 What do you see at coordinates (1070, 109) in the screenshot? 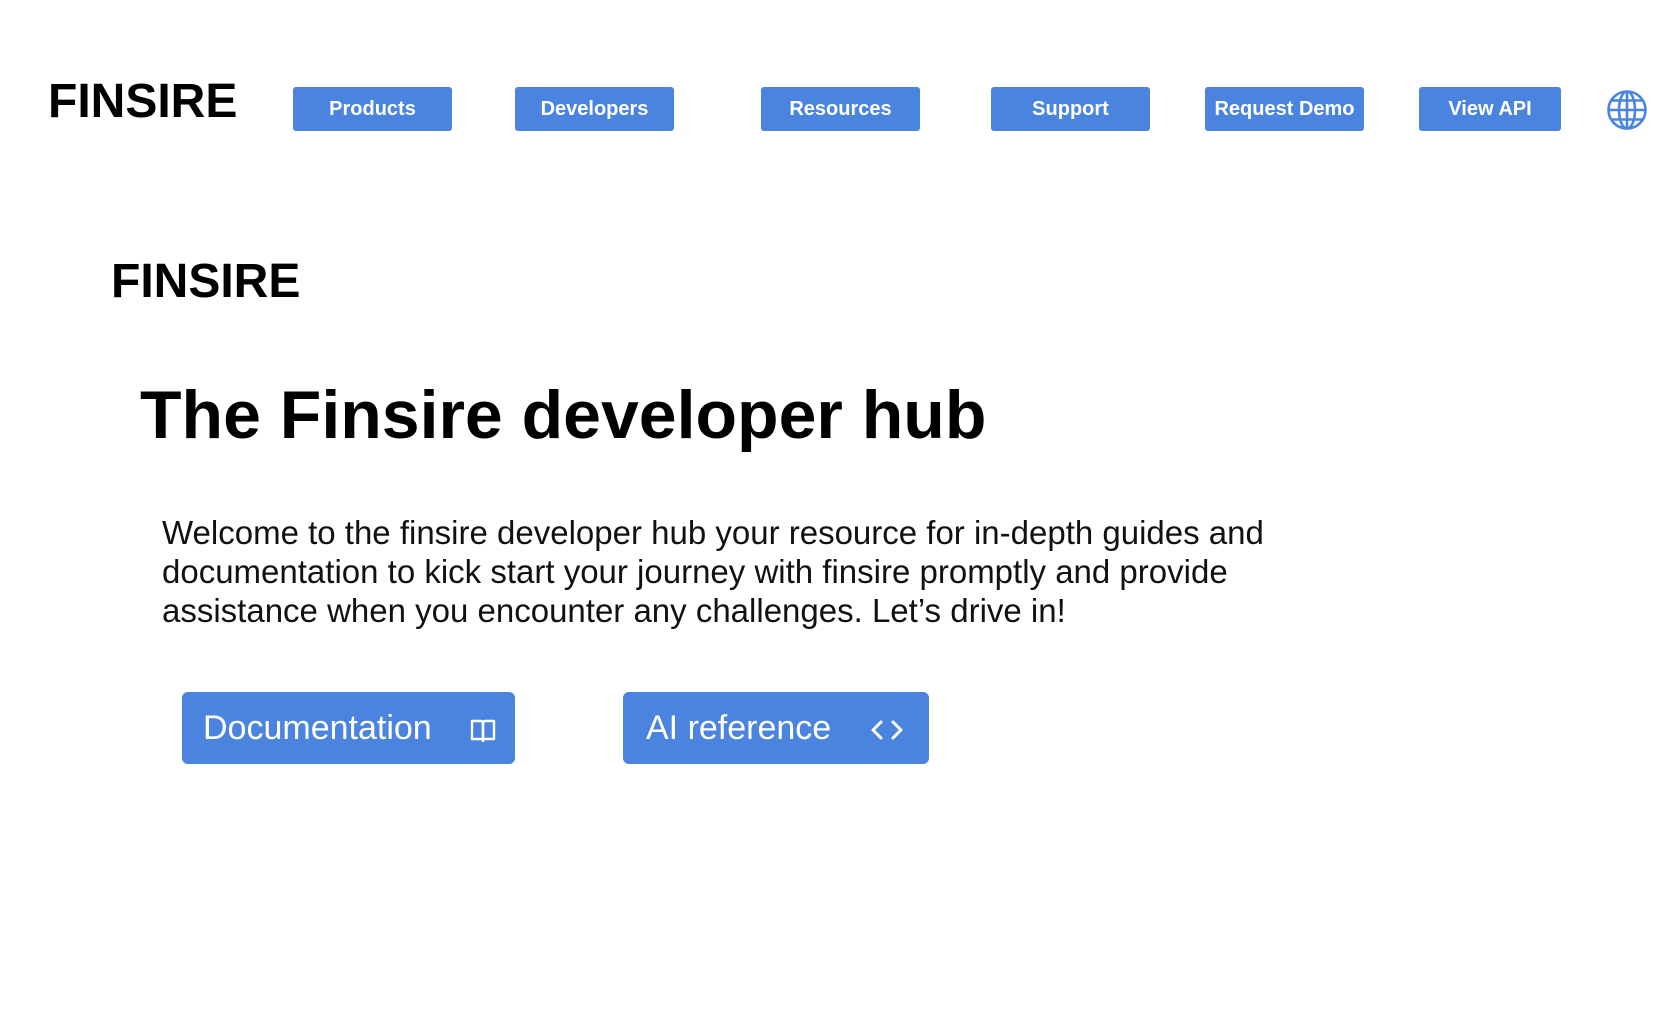
I see `nav-support-button: Support` at bounding box center [1070, 109].